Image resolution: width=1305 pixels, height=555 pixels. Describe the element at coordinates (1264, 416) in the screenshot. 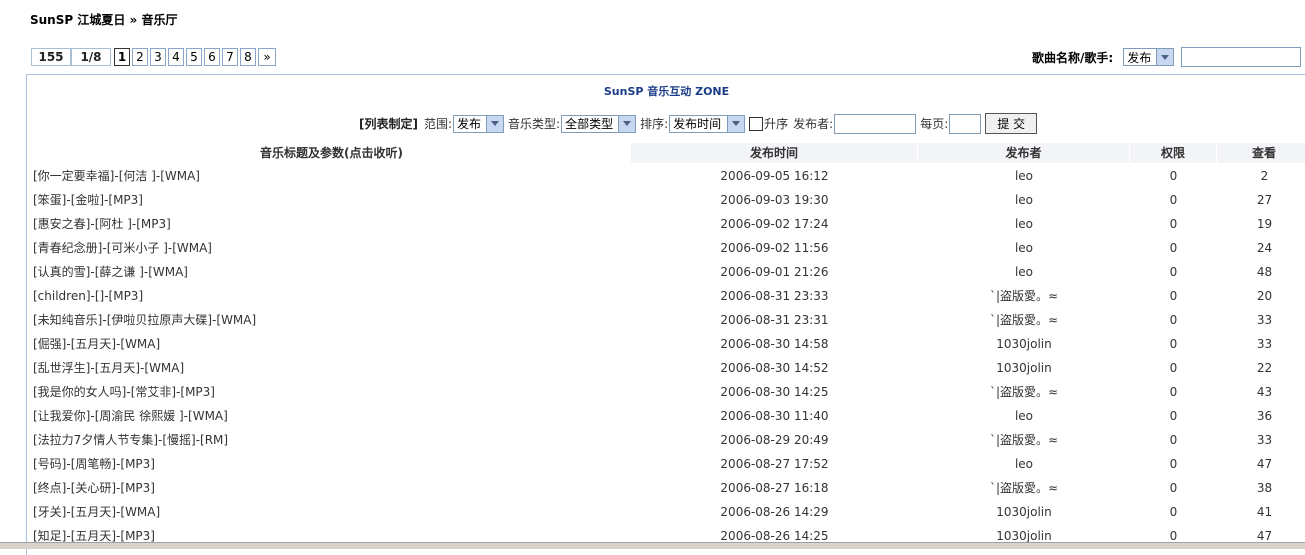

I see `view-count: 36` at that location.